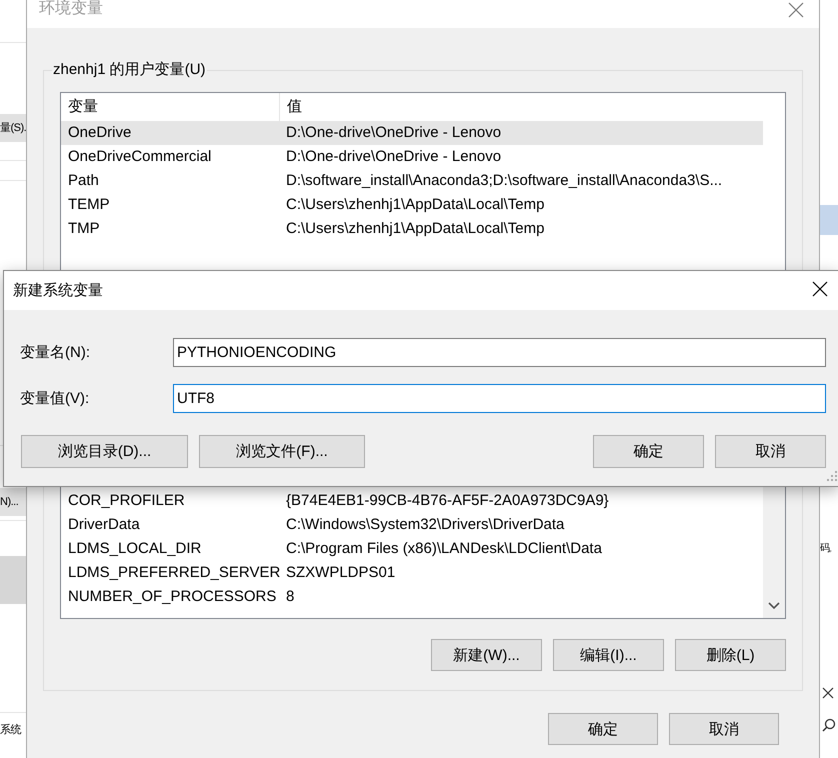  What do you see at coordinates (340, 573) in the screenshot?
I see `table-cell-text: SZXWPLDPS01` at bounding box center [340, 573].